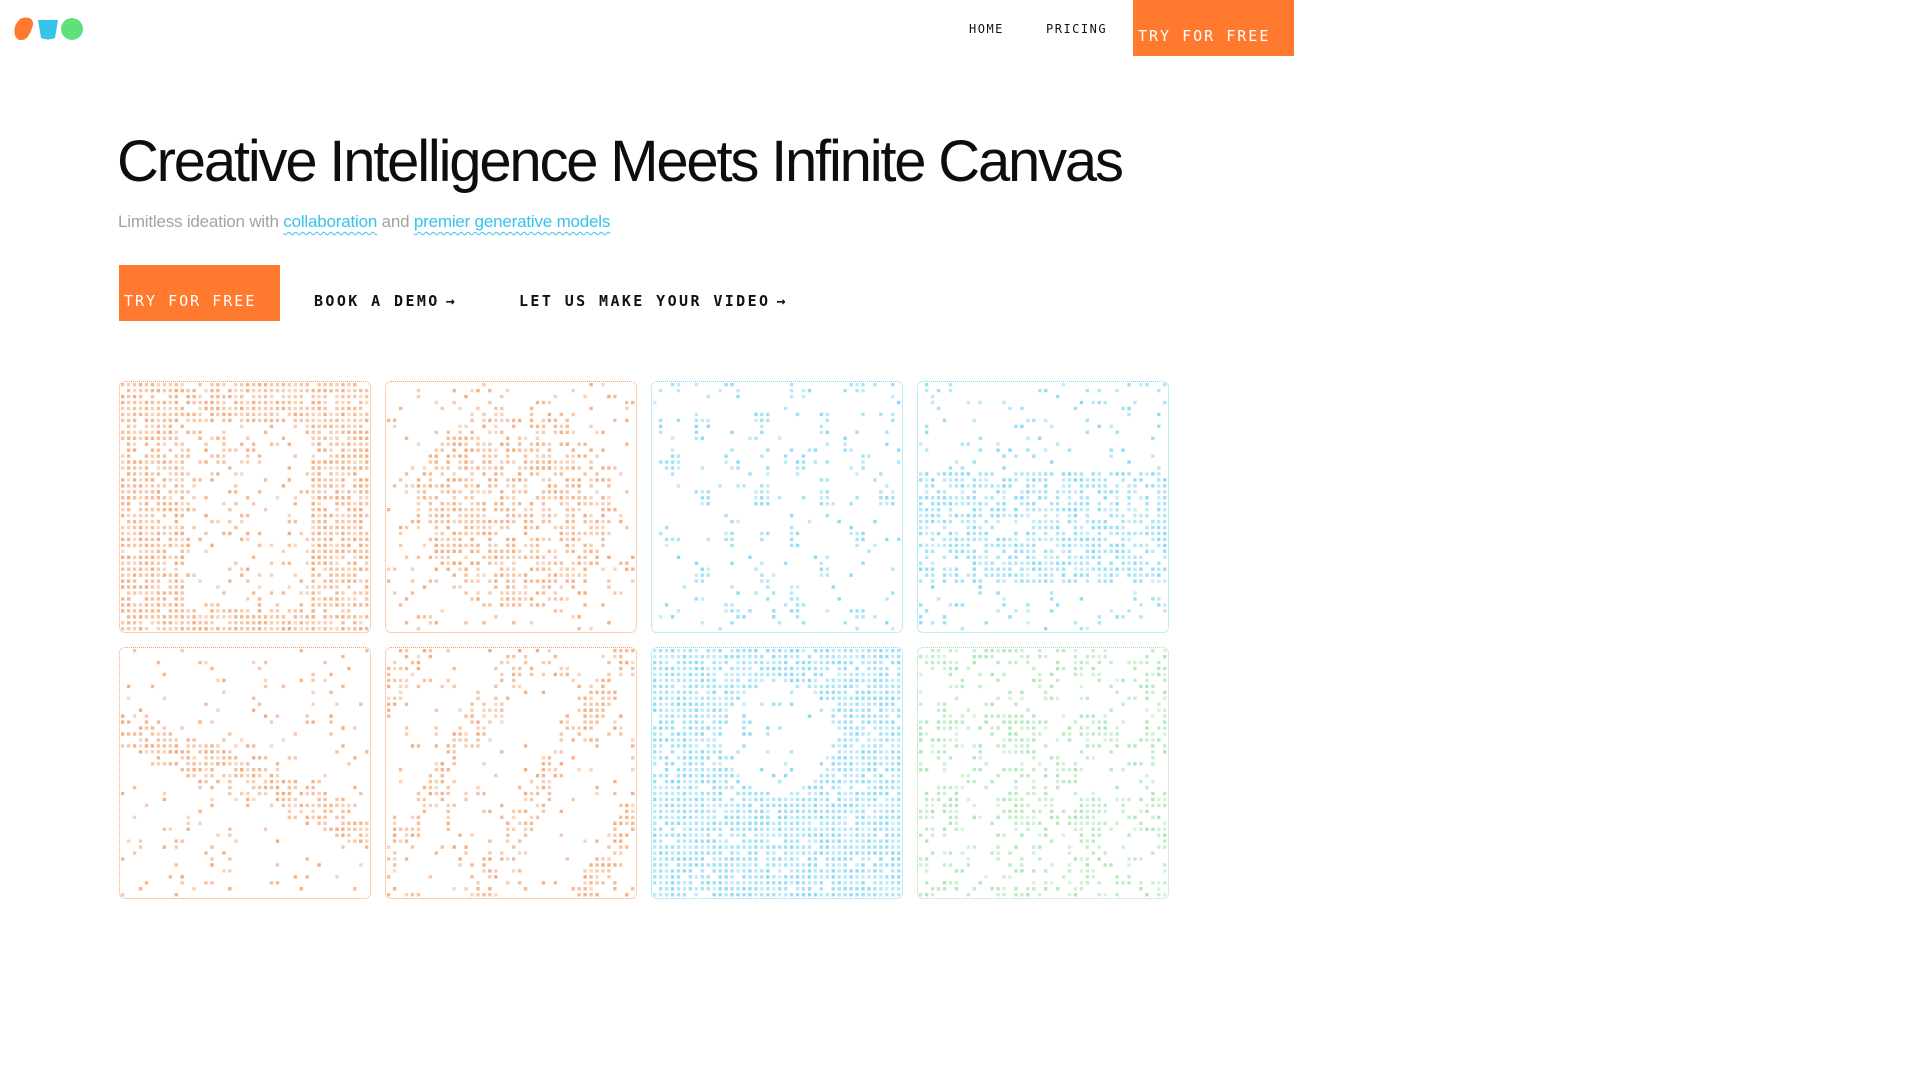 The width and height of the screenshot is (1920, 1080). What do you see at coordinates (199, 293) in the screenshot?
I see `try-for-free-button: TRY FOR FREE` at bounding box center [199, 293].